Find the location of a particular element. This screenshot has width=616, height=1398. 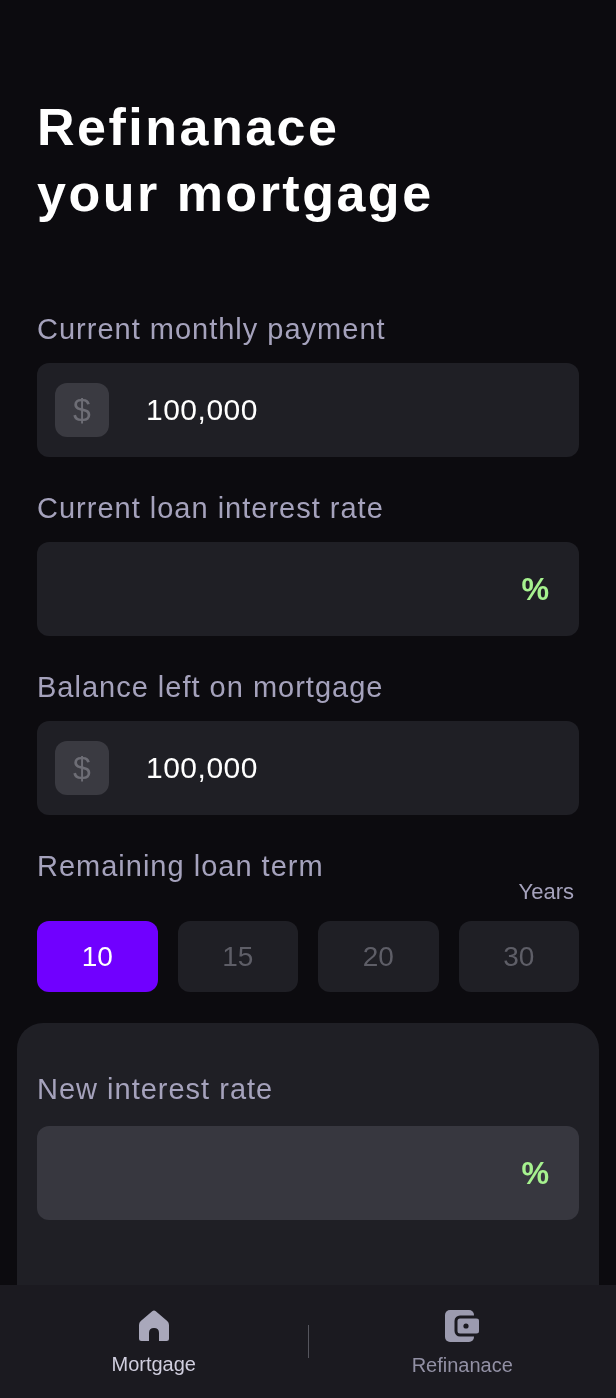

wallet-icon is located at coordinates (462, 1326).